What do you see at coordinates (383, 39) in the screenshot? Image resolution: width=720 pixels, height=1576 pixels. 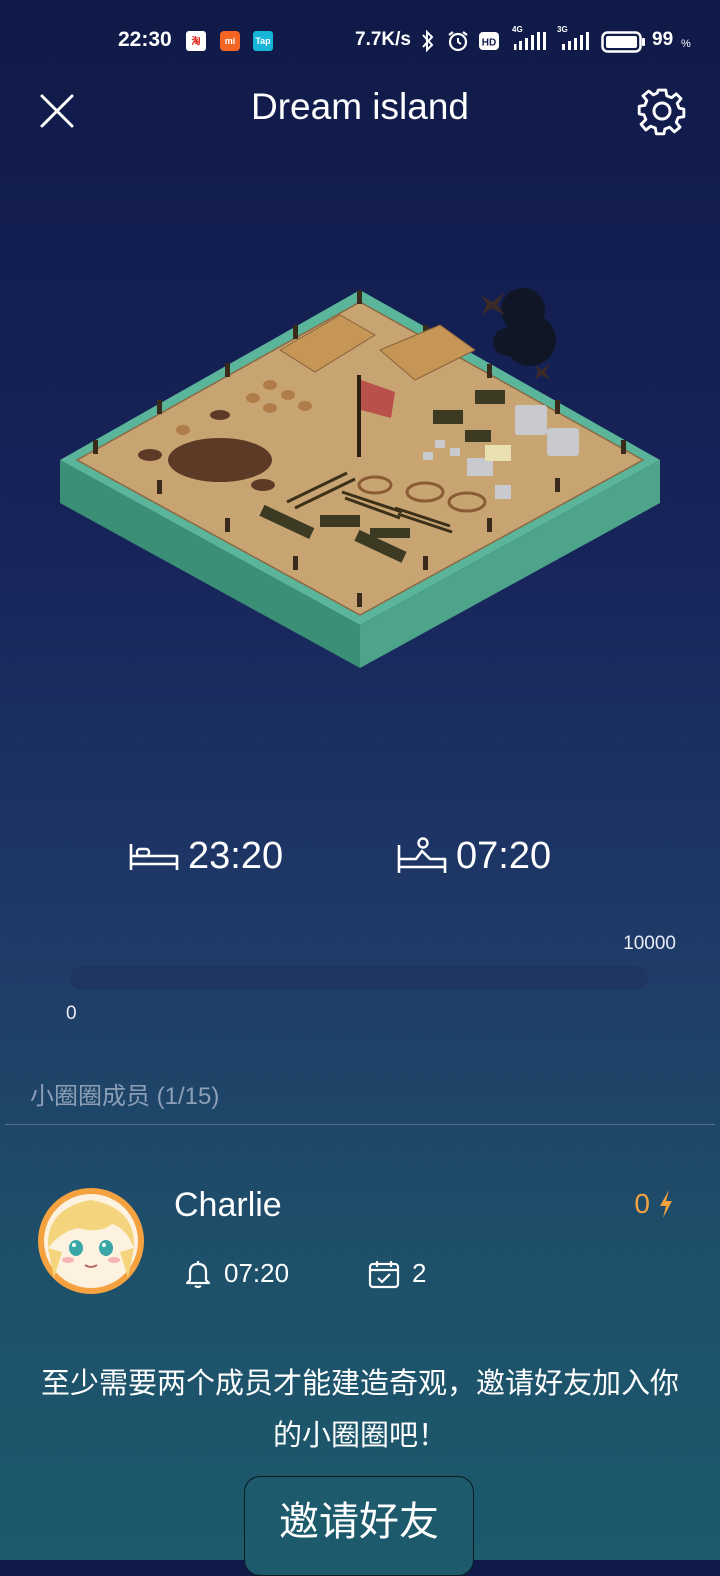 I see `network-speed: 7.7K/s` at bounding box center [383, 39].